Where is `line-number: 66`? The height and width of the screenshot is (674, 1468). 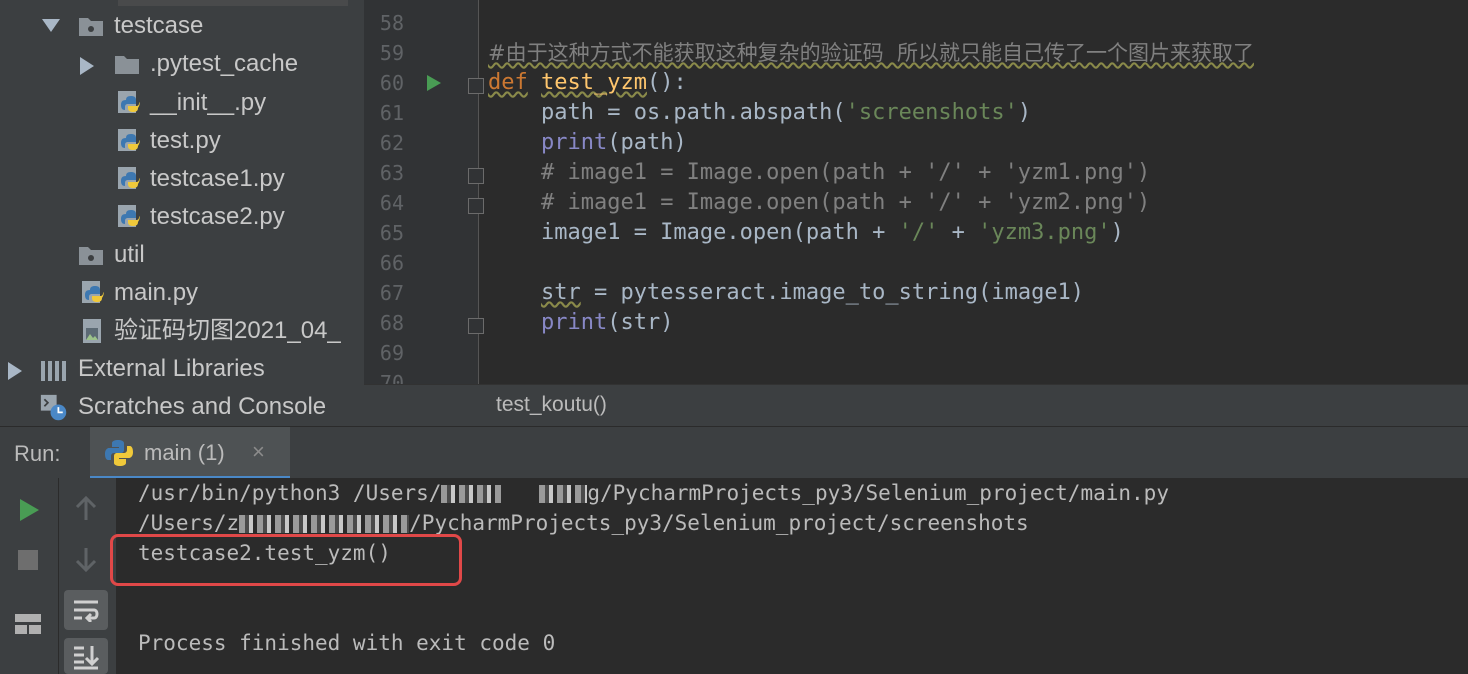
line-number: 66 is located at coordinates (391, 263).